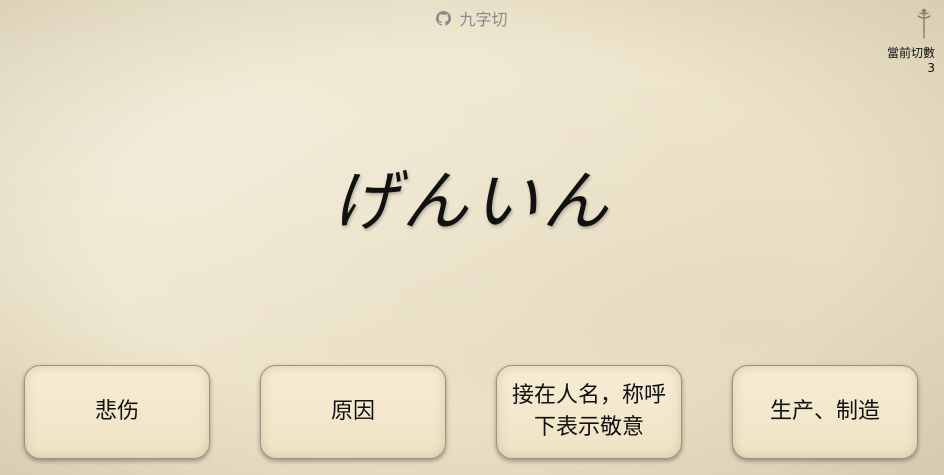 The width and height of the screenshot is (944, 475). I want to click on slash-counter: 當前切數 3, so click(911, 61).